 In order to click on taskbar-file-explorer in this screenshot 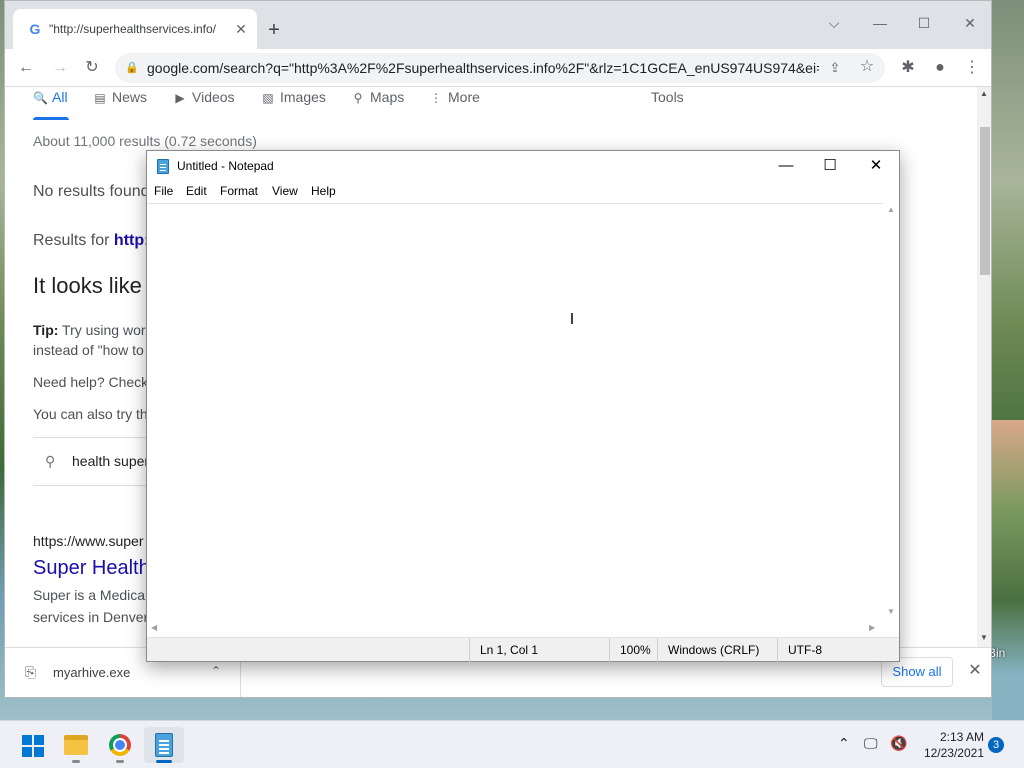, I will do `click(76, 745)`.